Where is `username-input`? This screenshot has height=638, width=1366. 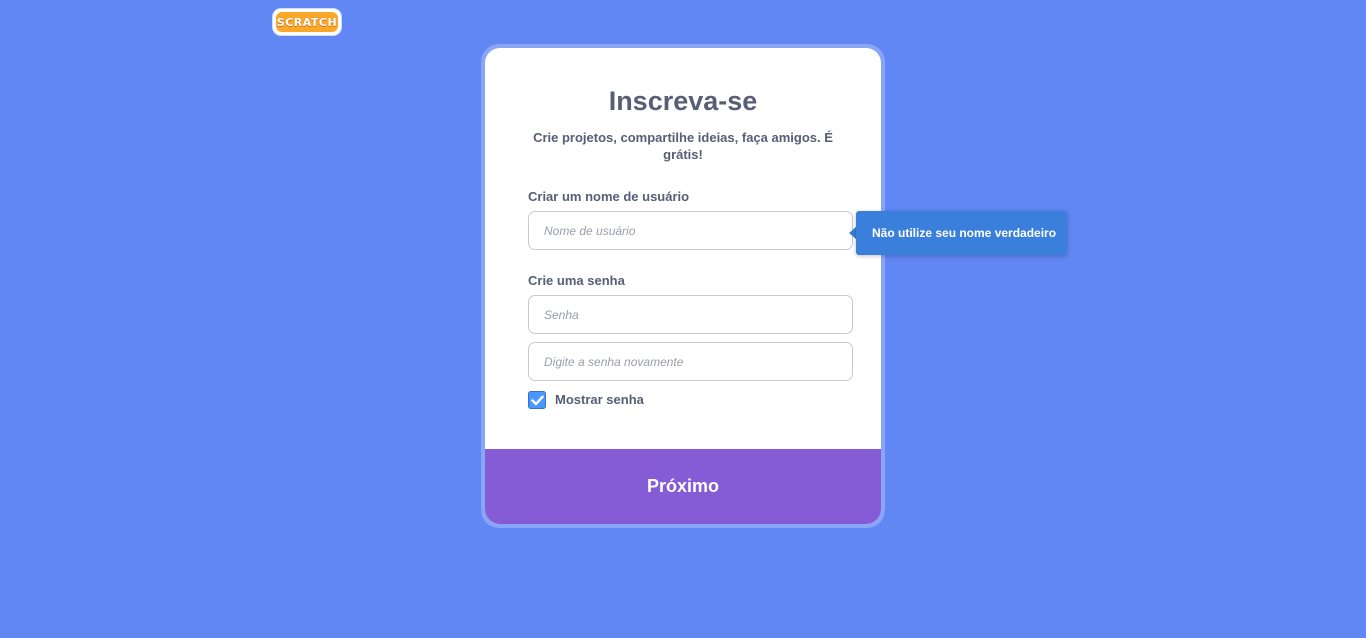 username-input is located at coordinates (690, 230).